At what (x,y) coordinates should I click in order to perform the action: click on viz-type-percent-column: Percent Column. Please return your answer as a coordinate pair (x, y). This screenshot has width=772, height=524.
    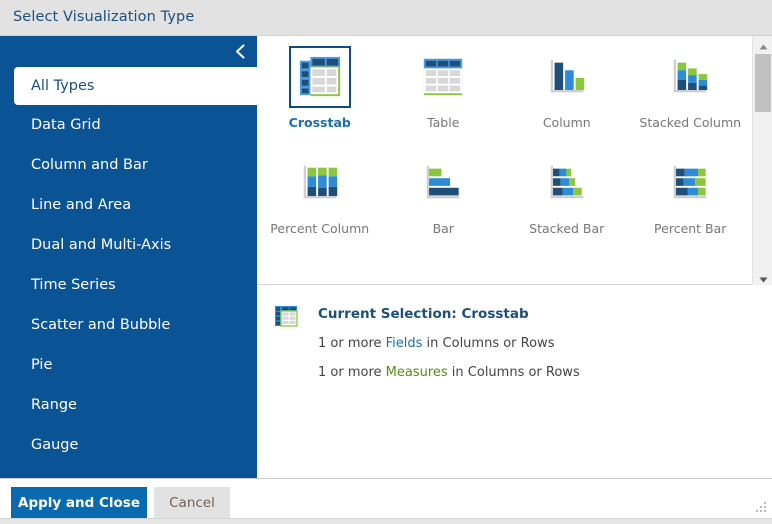
    Looking at the image, I should click on (320, 192).